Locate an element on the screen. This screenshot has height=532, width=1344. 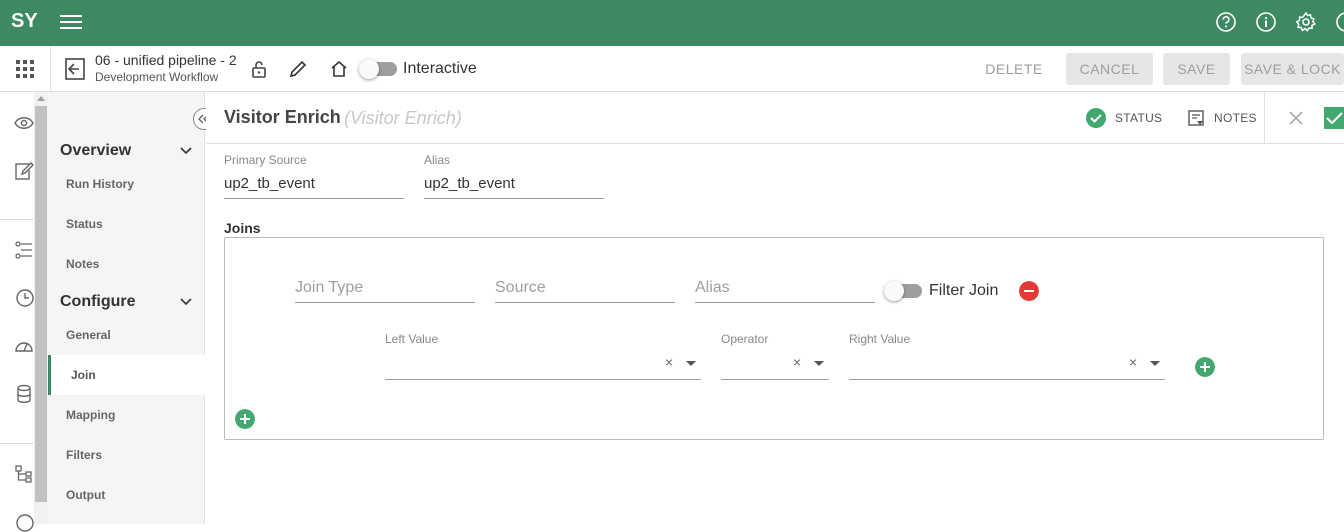
pipeline-title: 06 - unified pipeline - 2 is located at coordinates (166, 60).